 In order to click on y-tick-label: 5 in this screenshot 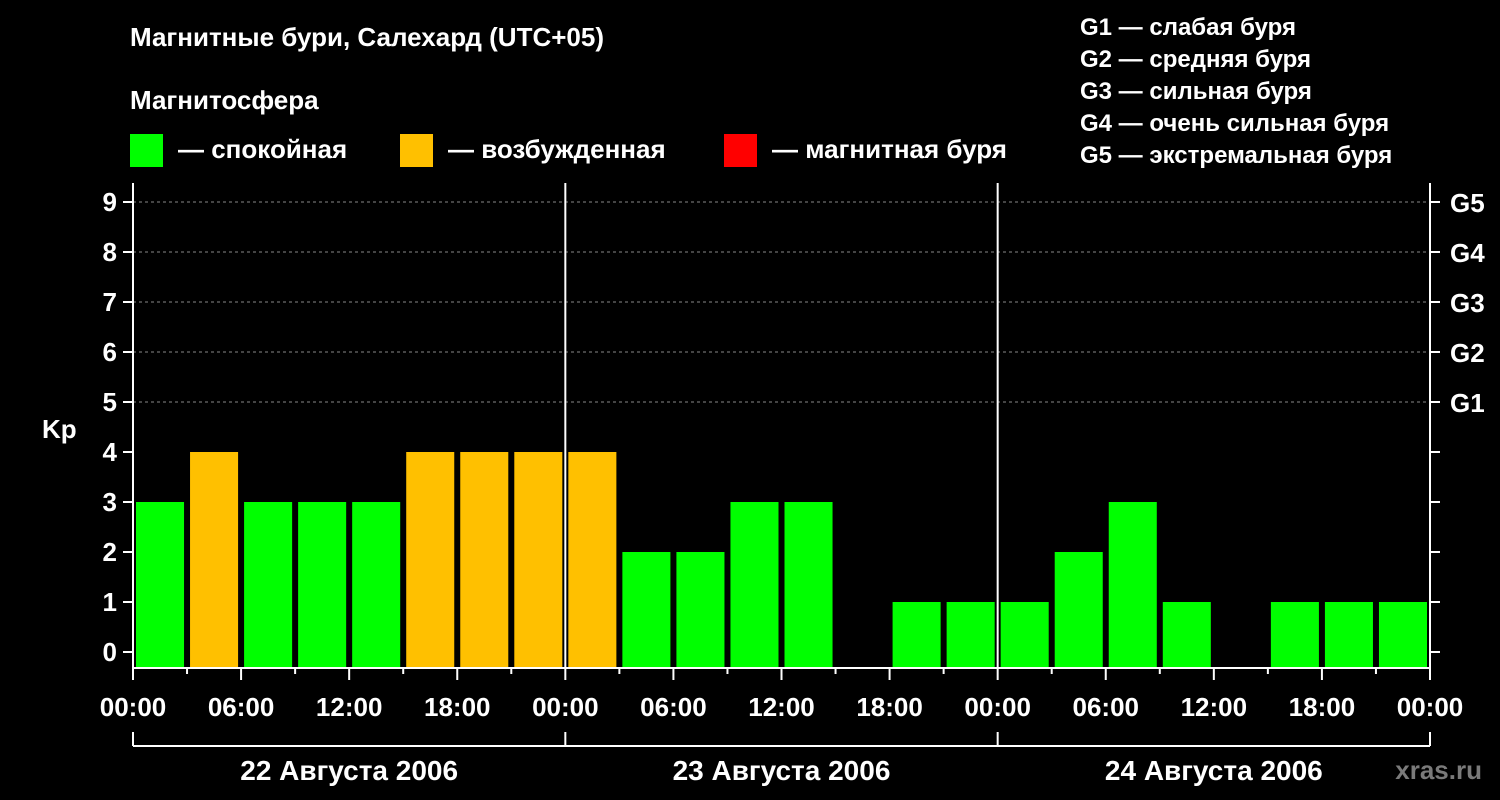, I will do `click(110, 402)`.